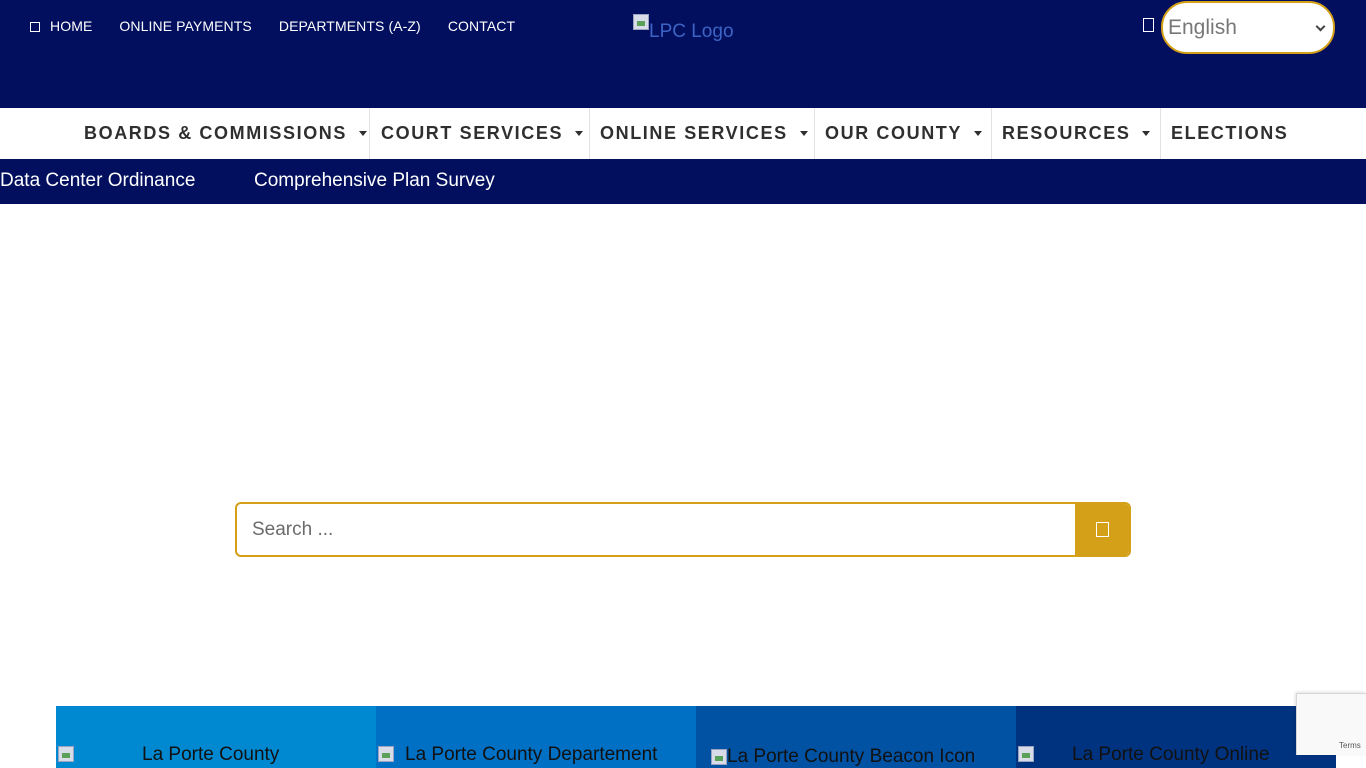 The image size is (1366, 768). Describe the element at coordinates (851, 756) in the screenshot. I see `tile-label: La Porte County Beacon Icon` at that location.